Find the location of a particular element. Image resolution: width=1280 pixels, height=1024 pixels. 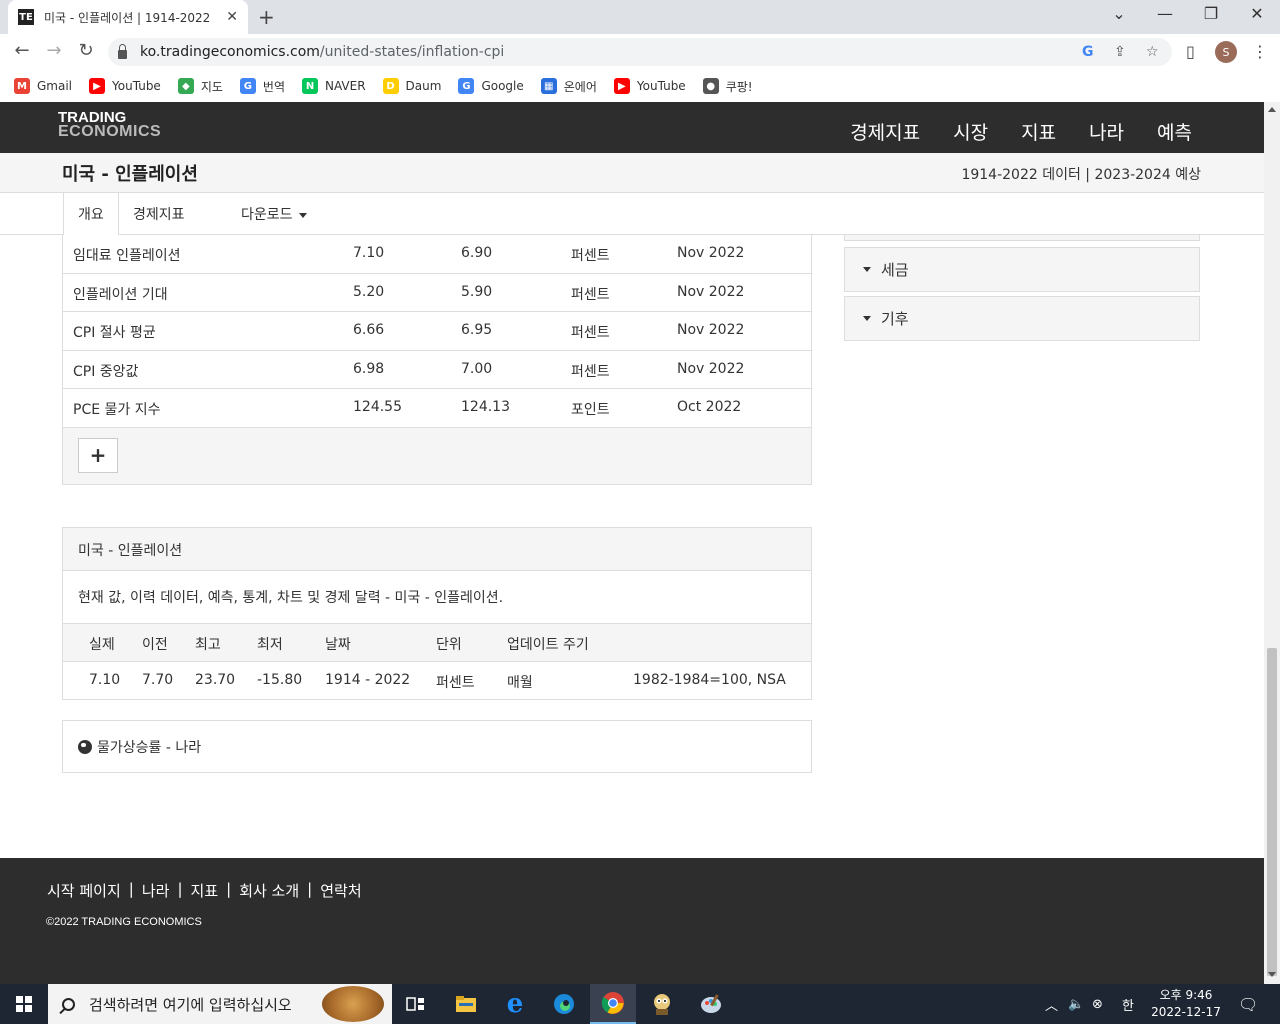

new-tab-icon: + is located at coordinates (266, 17).